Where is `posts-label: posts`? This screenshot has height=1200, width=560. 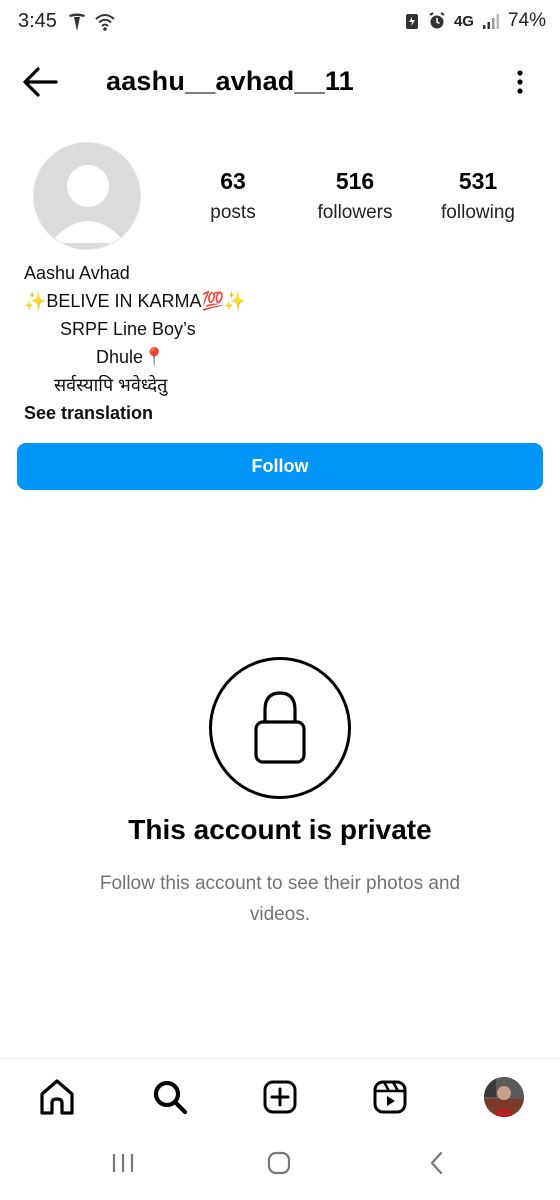
posts-label: posts is located at coordinates (233, 212).